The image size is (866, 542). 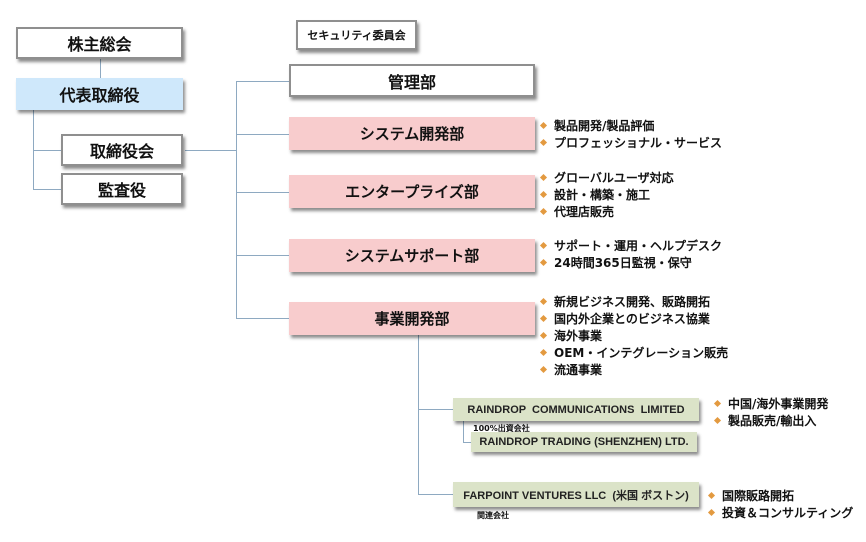 I want to click on subsidiary-box-raindrop-trading: RAINDROP TRADING (SHENZHEN) LTD., so click(x=584, y=442).